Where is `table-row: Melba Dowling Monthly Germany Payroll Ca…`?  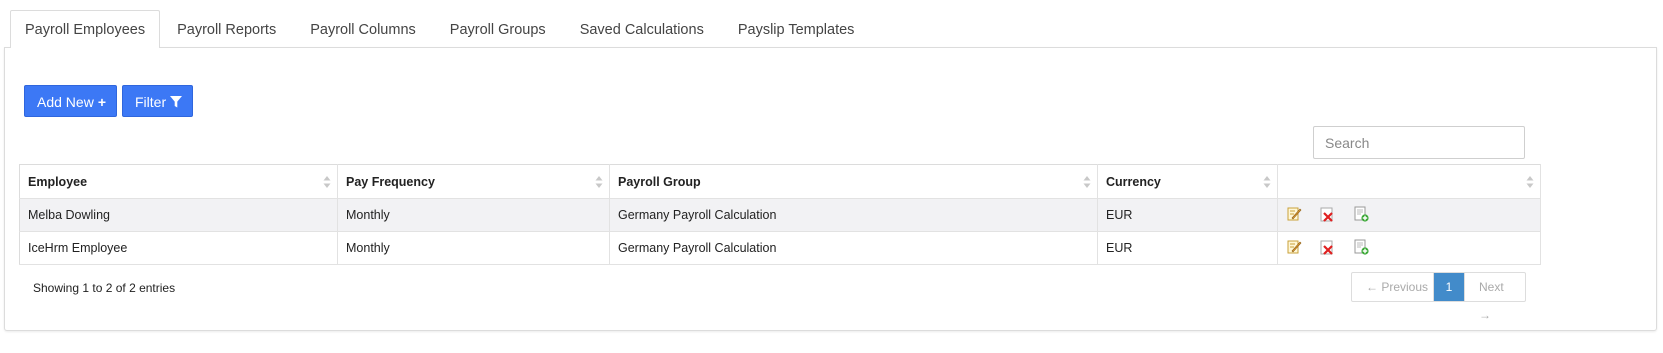
table-row: Melba Dowling Monthly Germany Payroll Ca… is located at coordinates (780, 215).